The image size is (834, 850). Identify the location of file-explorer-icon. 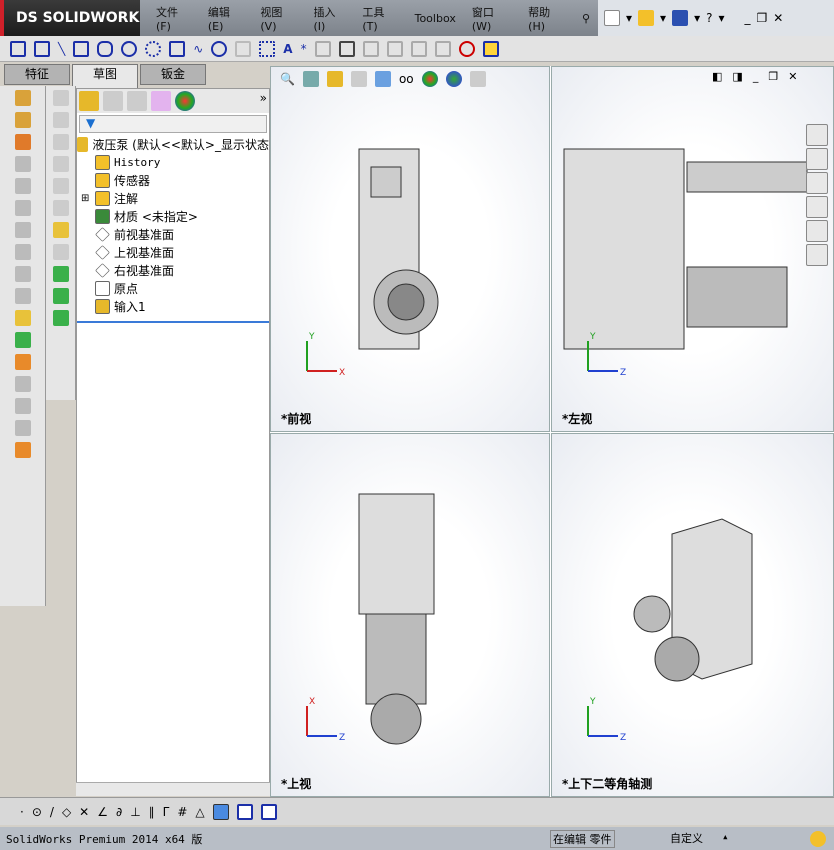
(817, 183).